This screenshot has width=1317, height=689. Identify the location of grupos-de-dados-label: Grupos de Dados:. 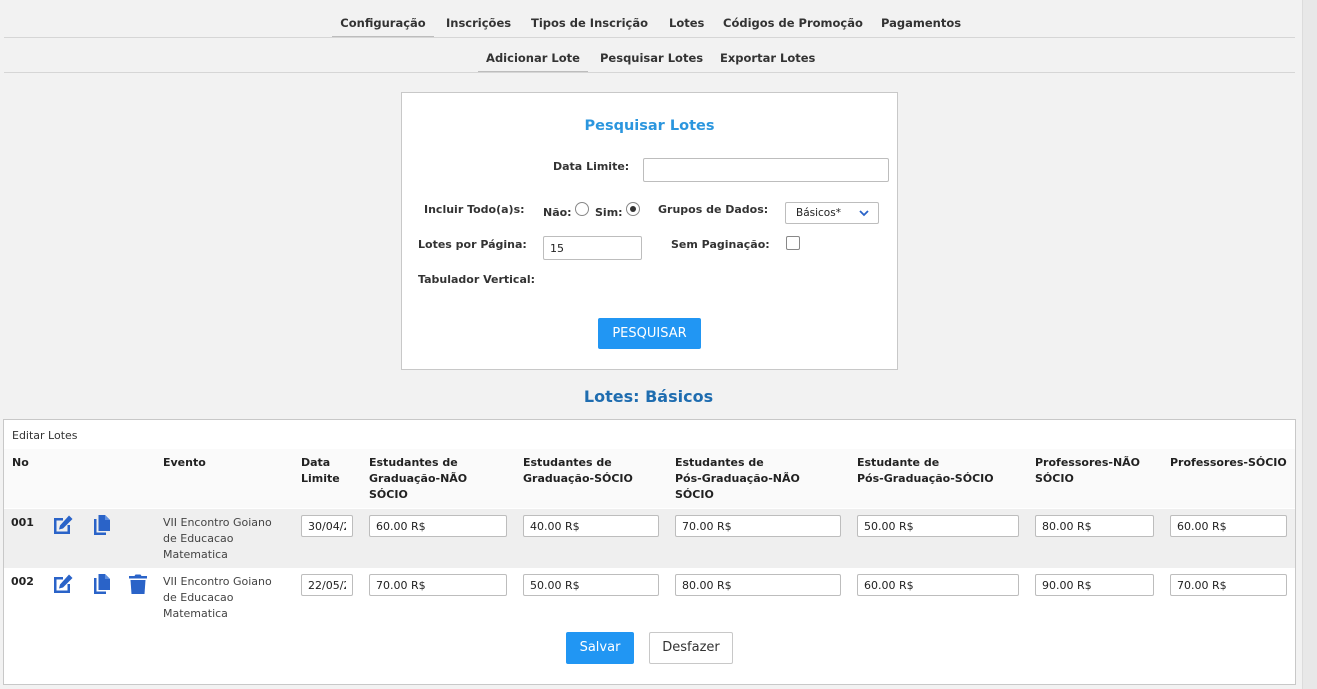
(713, 209).